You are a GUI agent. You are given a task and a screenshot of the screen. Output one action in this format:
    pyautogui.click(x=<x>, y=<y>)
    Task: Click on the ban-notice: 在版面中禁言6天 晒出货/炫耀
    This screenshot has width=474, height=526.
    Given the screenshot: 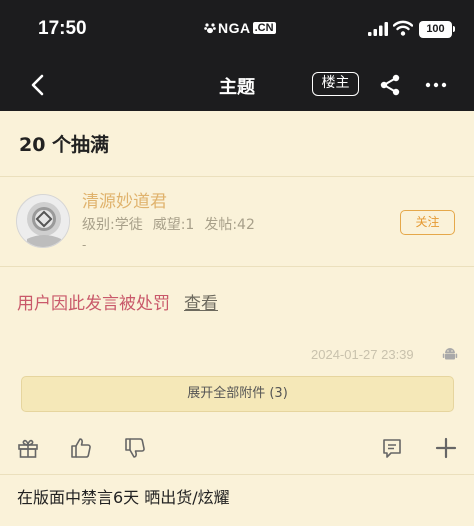 What is the action you would take?
    pyautogui.click(x=123, y=497)
    